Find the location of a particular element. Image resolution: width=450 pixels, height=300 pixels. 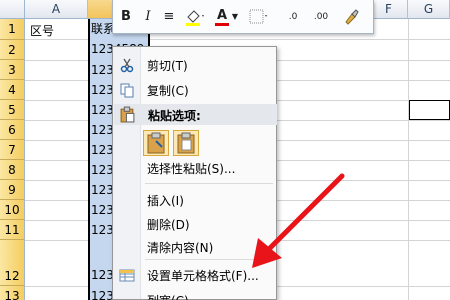

format-cells-icon is located at coordinates (127, 275).